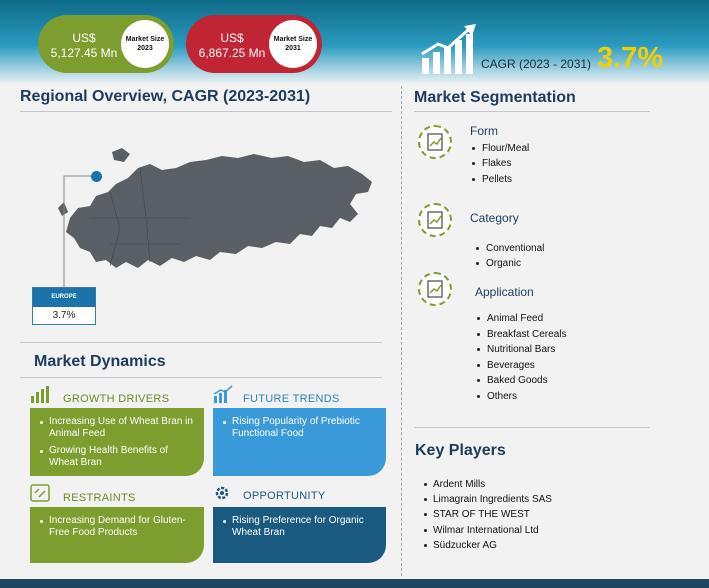  What do you see at coordinates (116, 399) in the screenshot?
I see `growth-drivers-title: GROWTH DRIVERS` at bounding box center [116, 399].